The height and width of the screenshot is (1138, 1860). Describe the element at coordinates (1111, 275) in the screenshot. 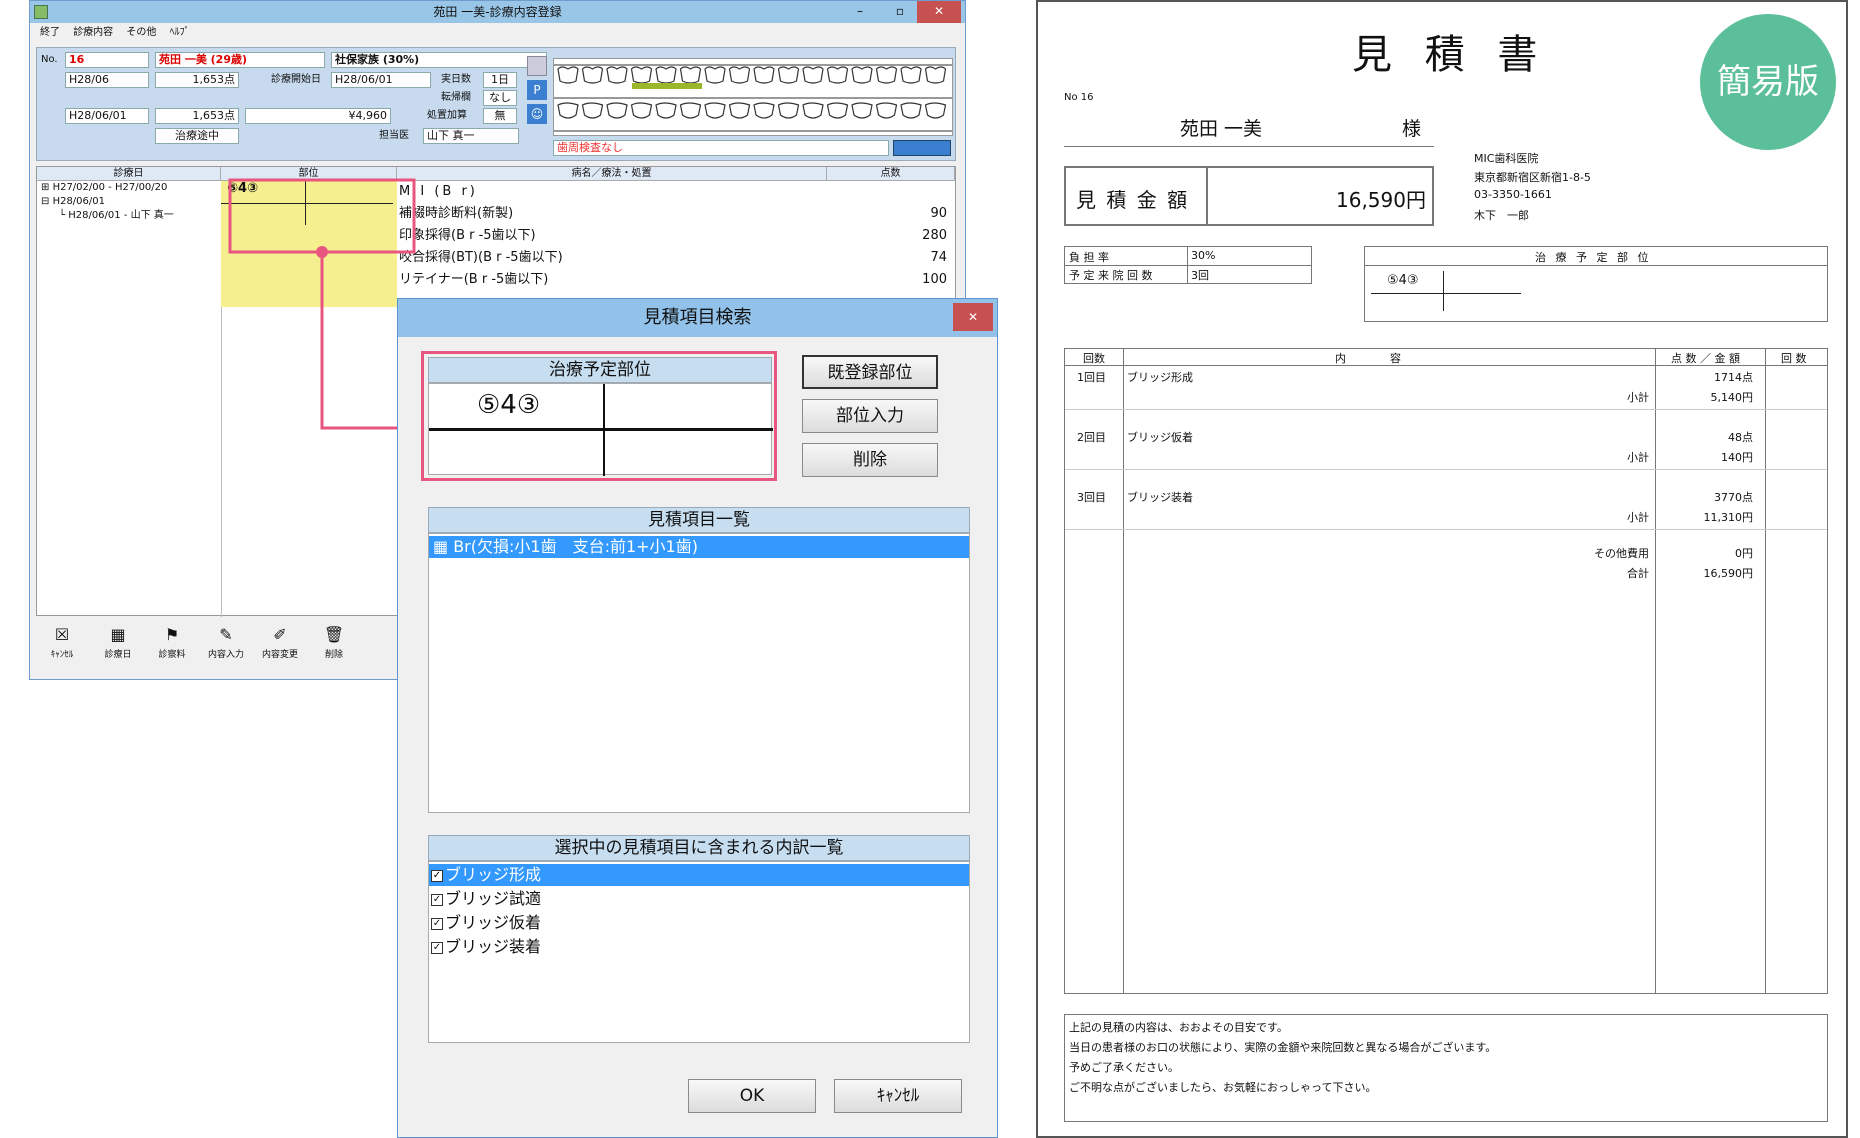

I see `visits-label: 予 定 来 院 回 数` at that location.